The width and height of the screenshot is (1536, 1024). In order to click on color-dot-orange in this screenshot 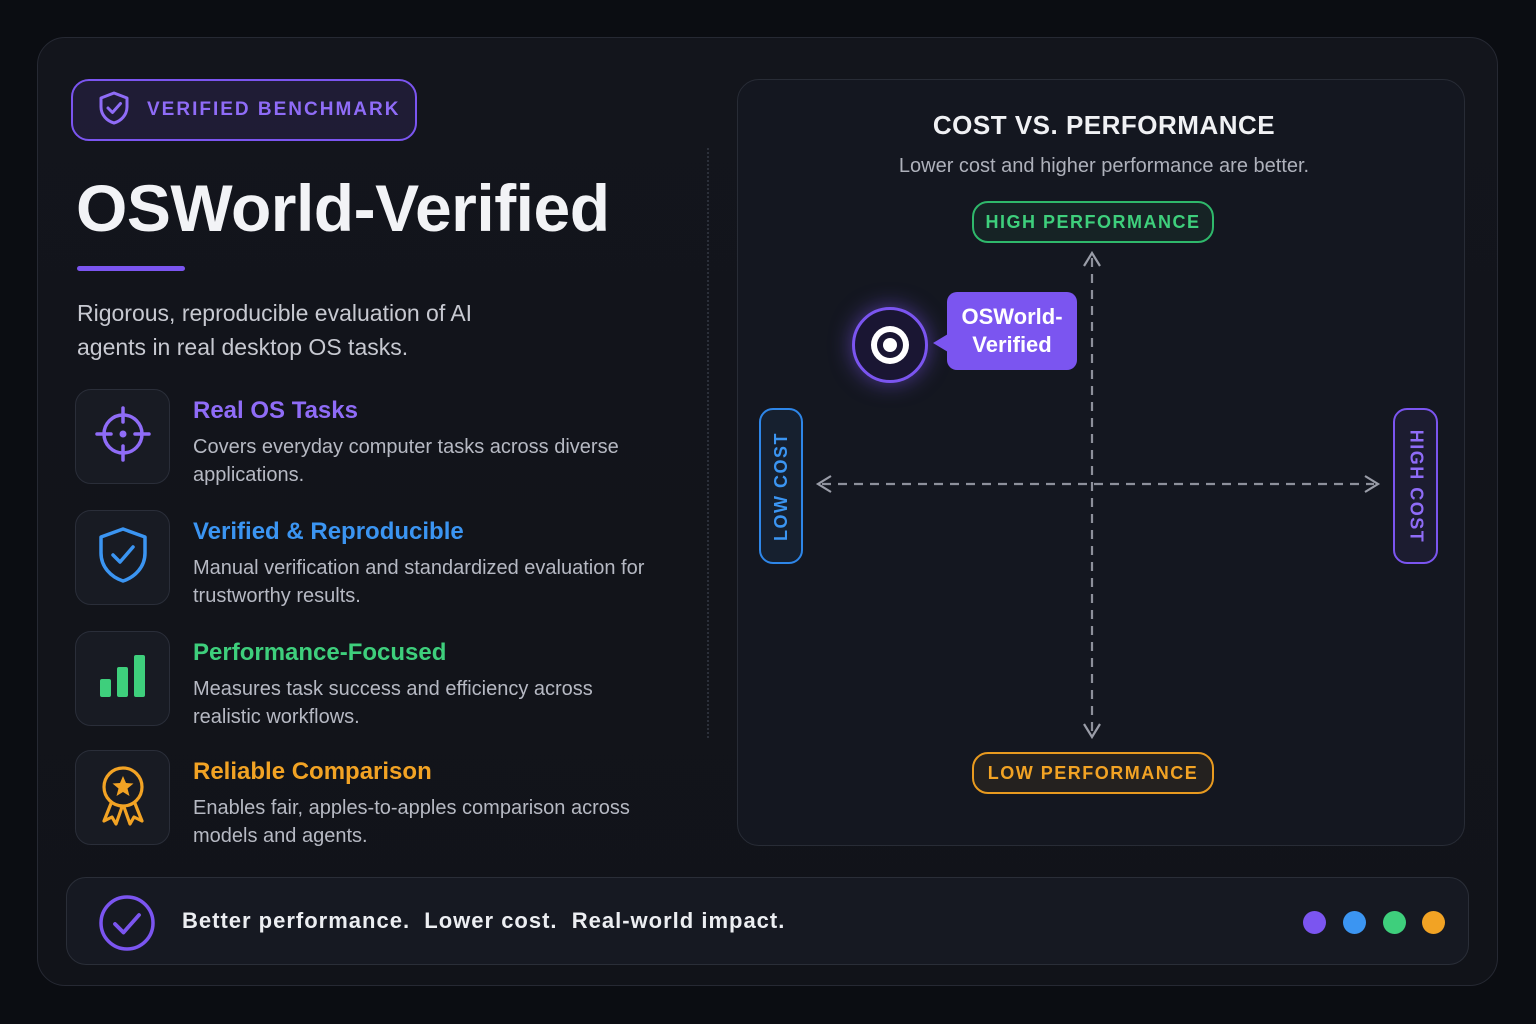, I will do `click(1433, 922)`.